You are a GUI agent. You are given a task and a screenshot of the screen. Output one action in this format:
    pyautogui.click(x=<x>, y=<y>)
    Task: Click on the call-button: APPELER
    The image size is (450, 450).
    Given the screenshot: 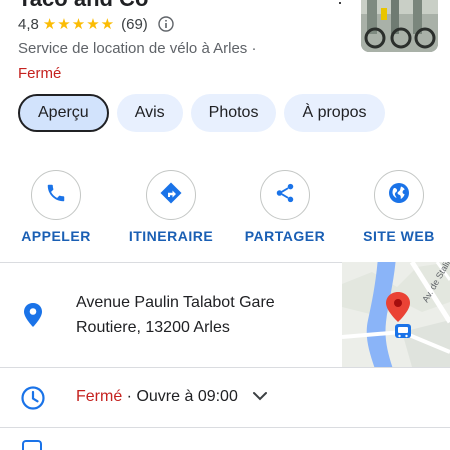 What is the action you would take?
    pyautogui.click(x=56, y=207)
    